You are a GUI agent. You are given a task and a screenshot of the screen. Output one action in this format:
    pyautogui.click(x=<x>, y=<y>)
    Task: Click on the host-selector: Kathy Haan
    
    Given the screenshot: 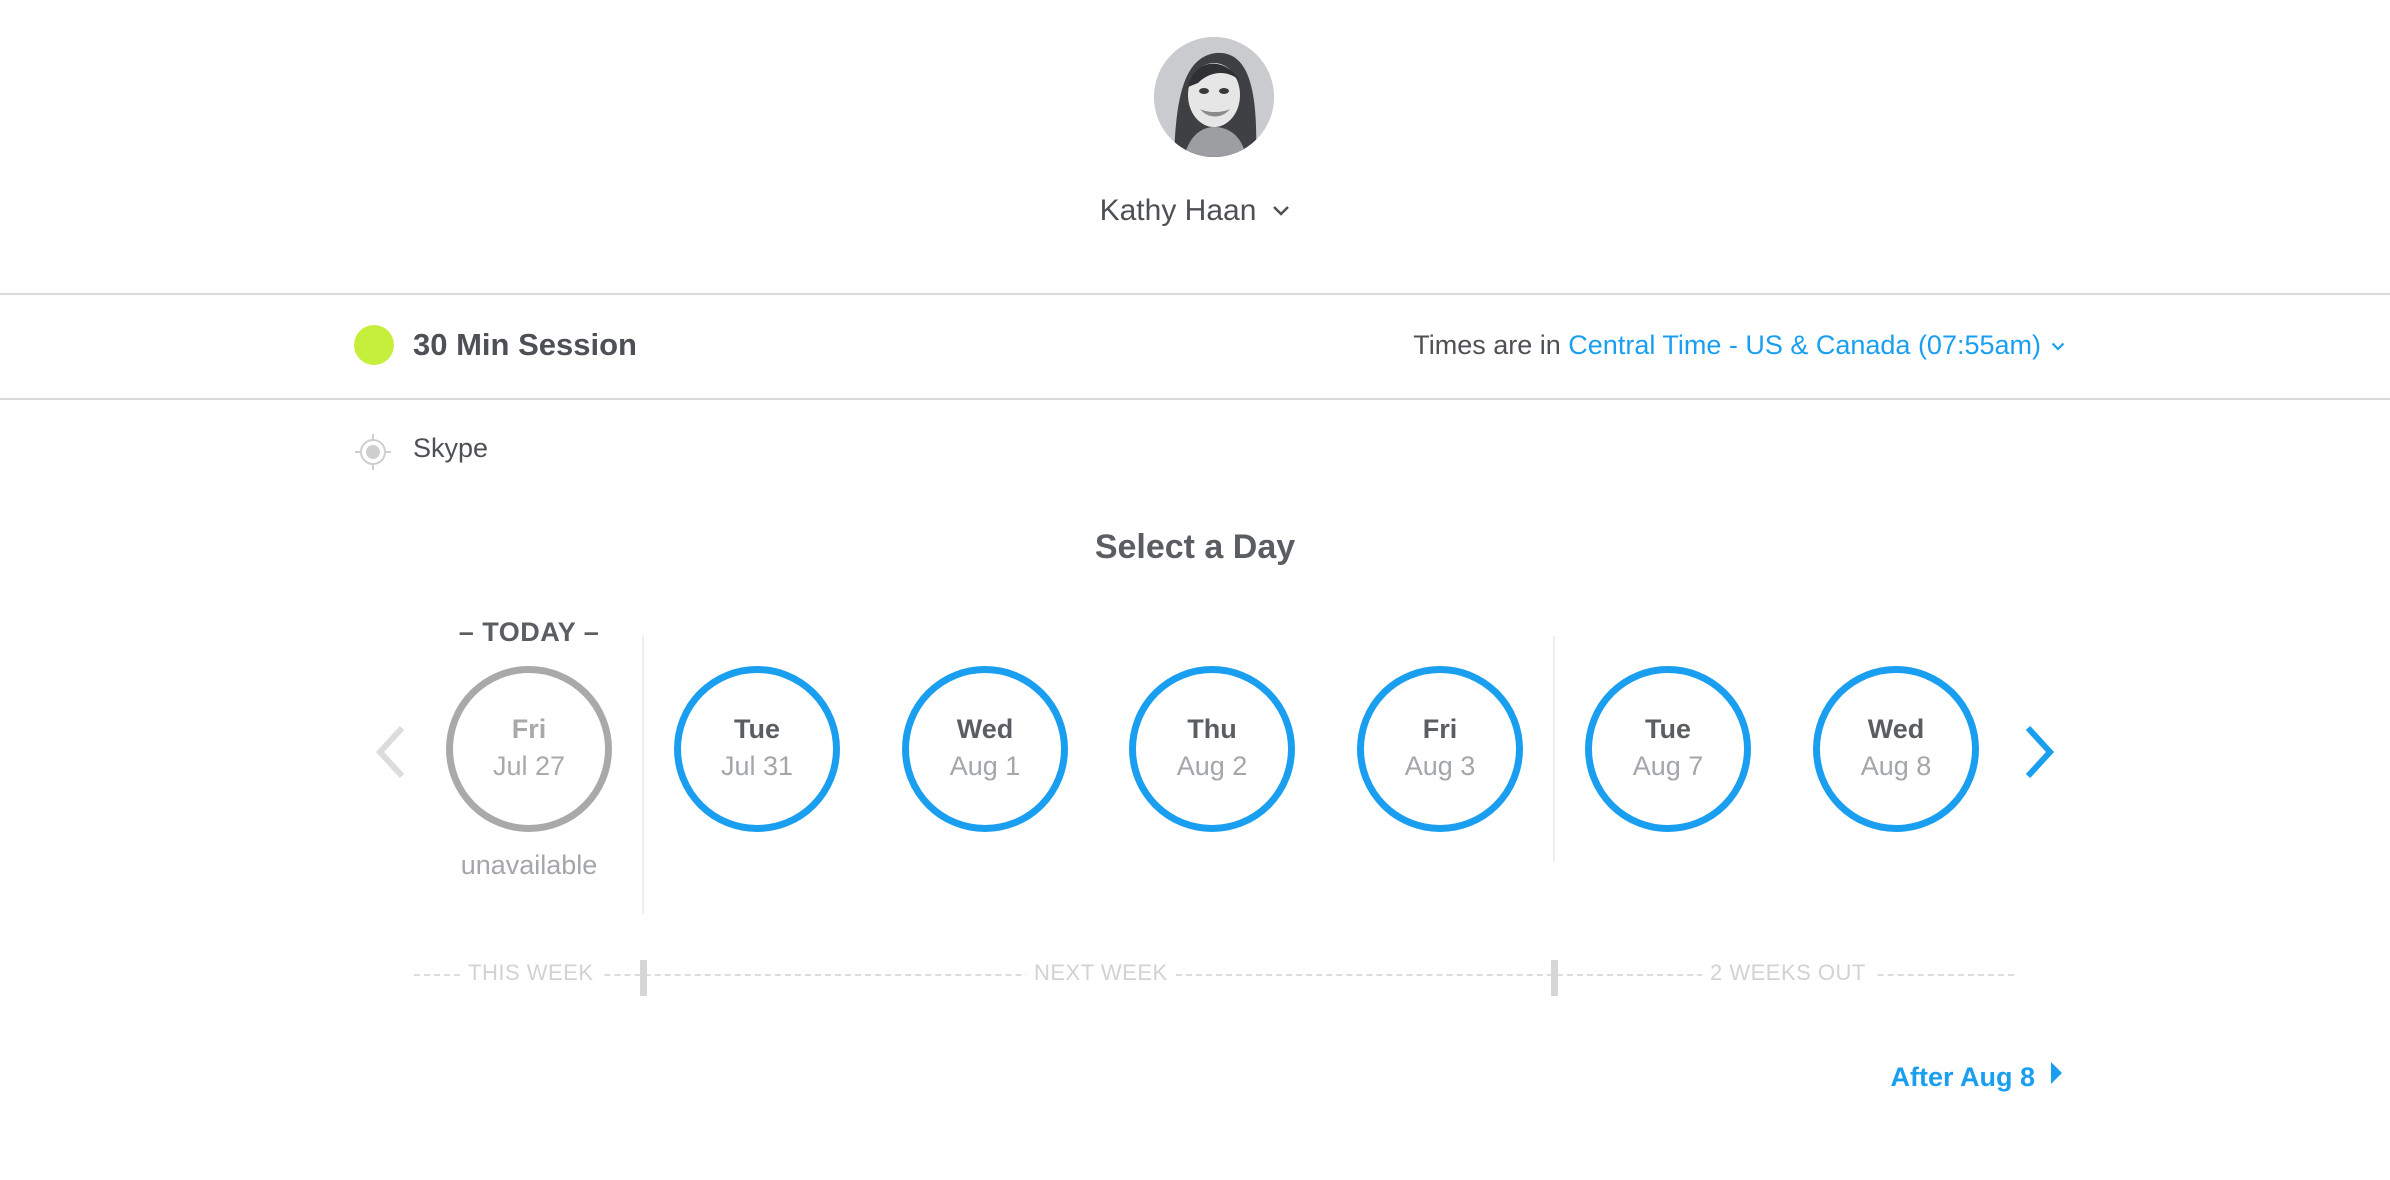 What is the action you would take?
    pyautogui.click(x=1195, y=209)
    